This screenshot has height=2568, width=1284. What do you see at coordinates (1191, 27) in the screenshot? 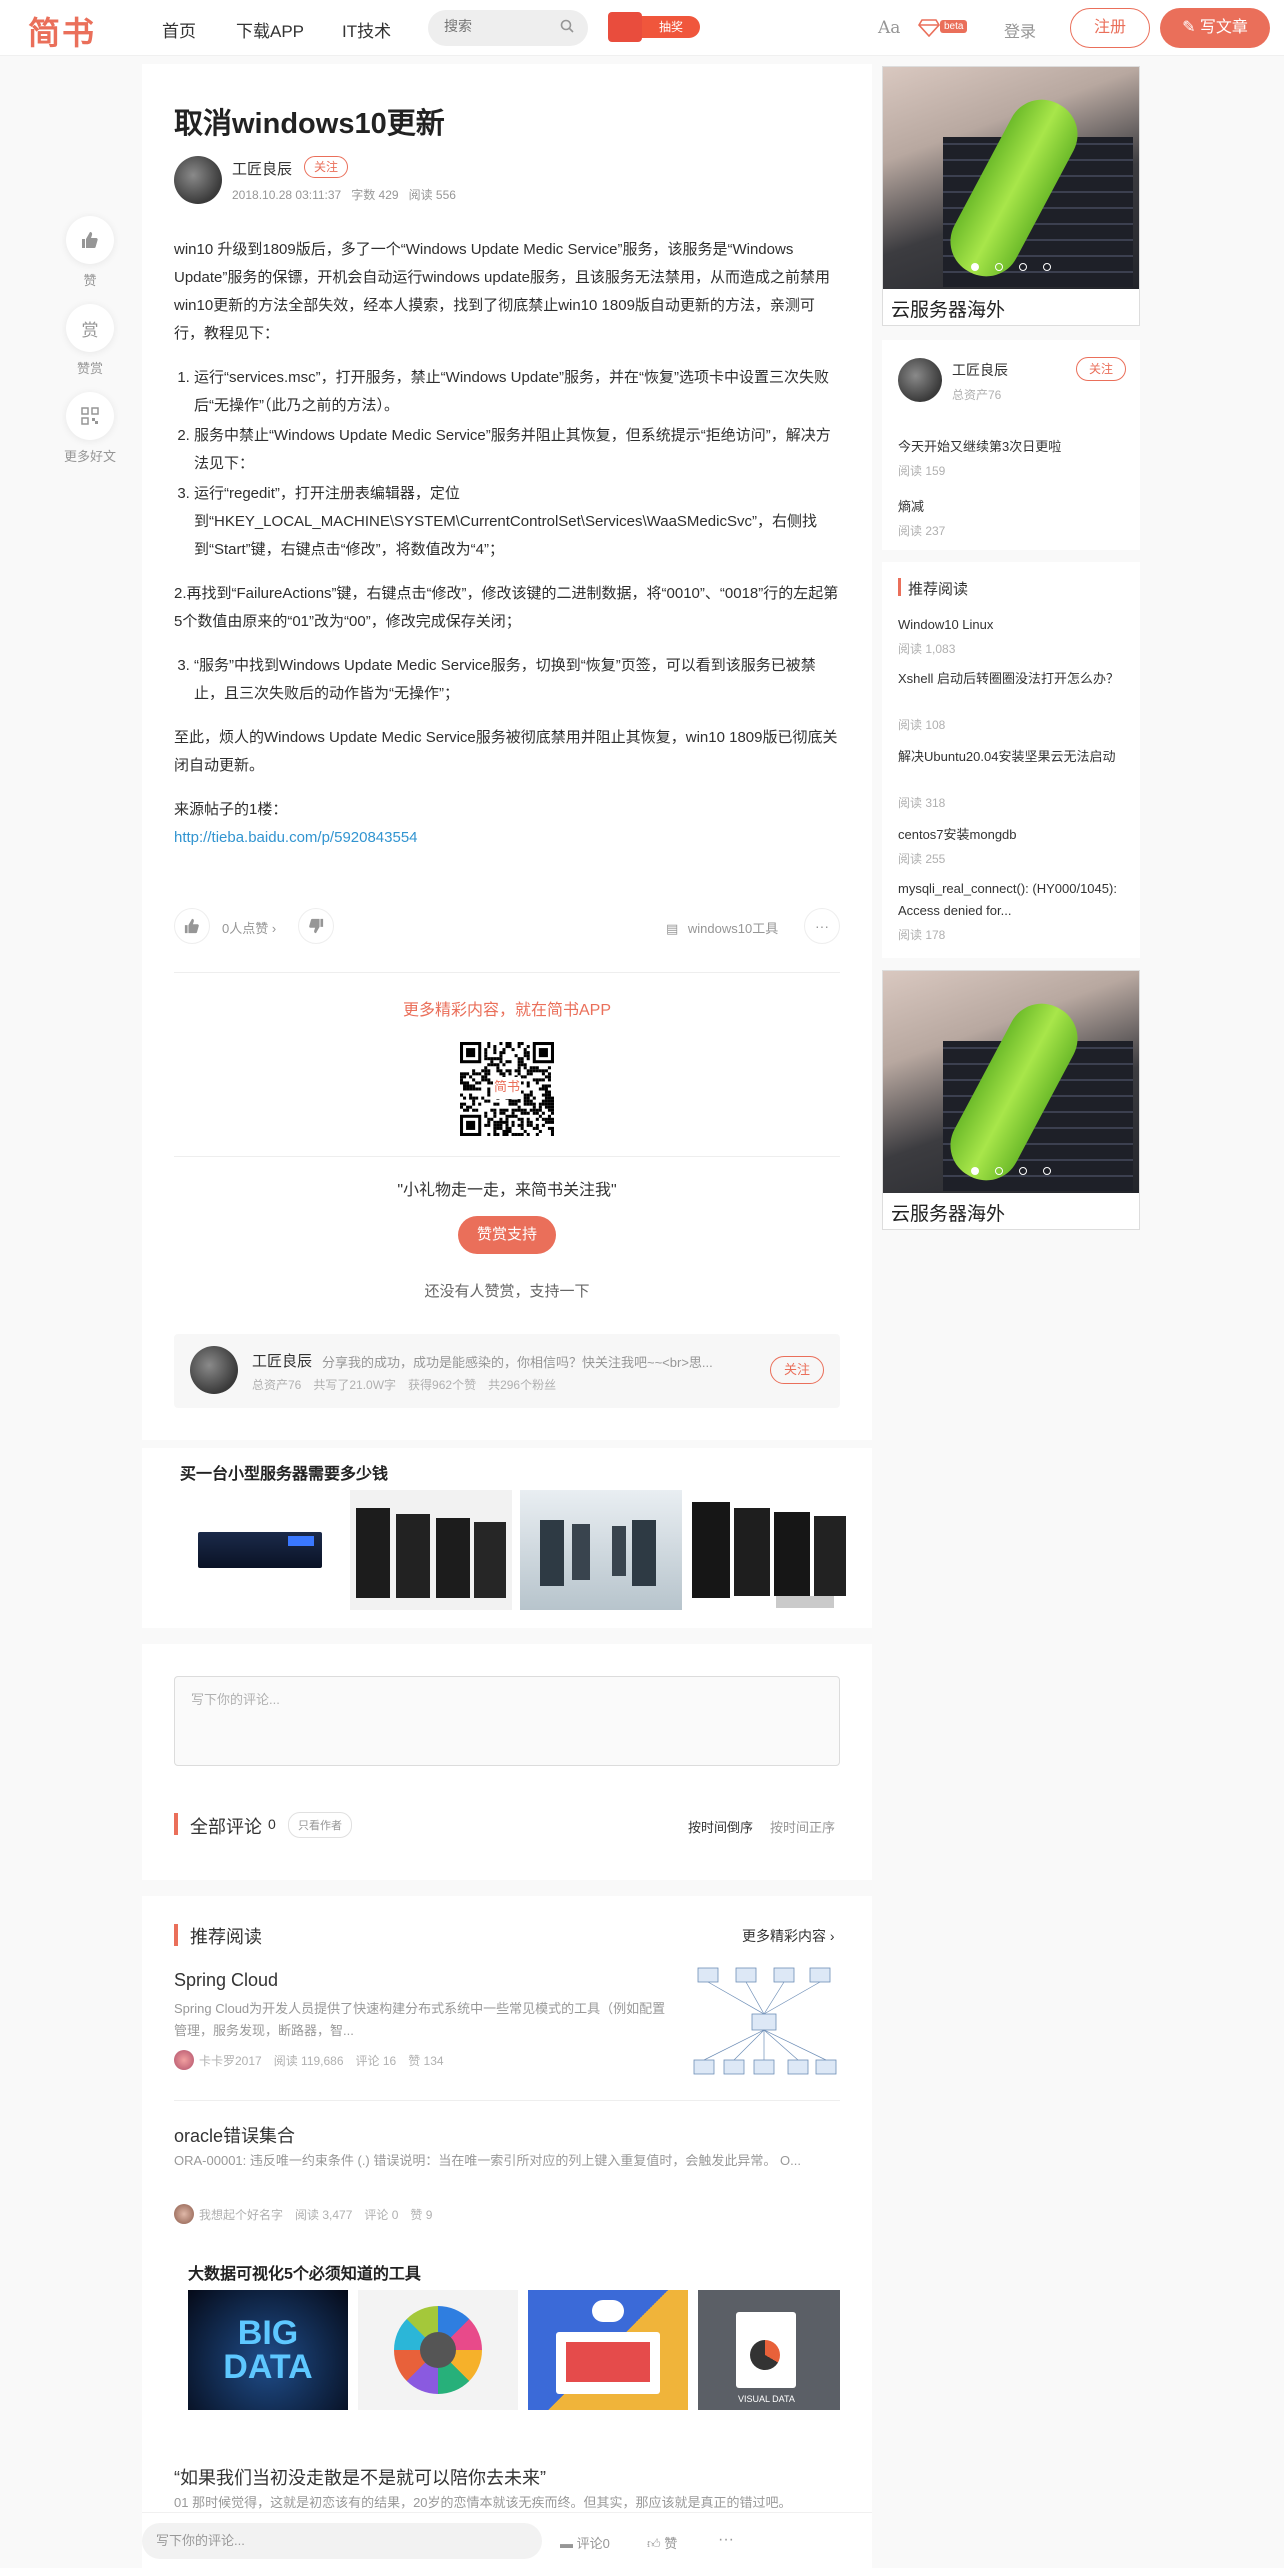
I see `pen-icon: ✎` at bounding box center [1191, 27].